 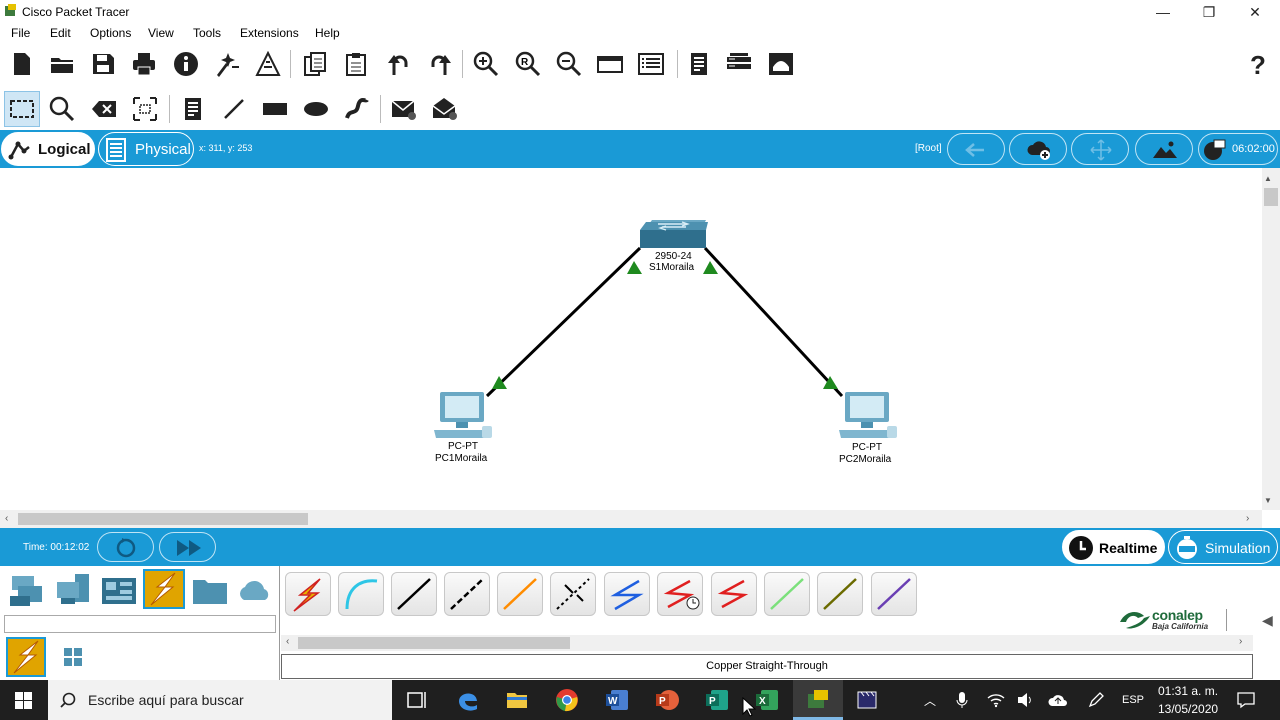 What do you see at coordinates (781, 64) in the screenshot?
I see `ipc-icon` at bounding box center [781, 64].